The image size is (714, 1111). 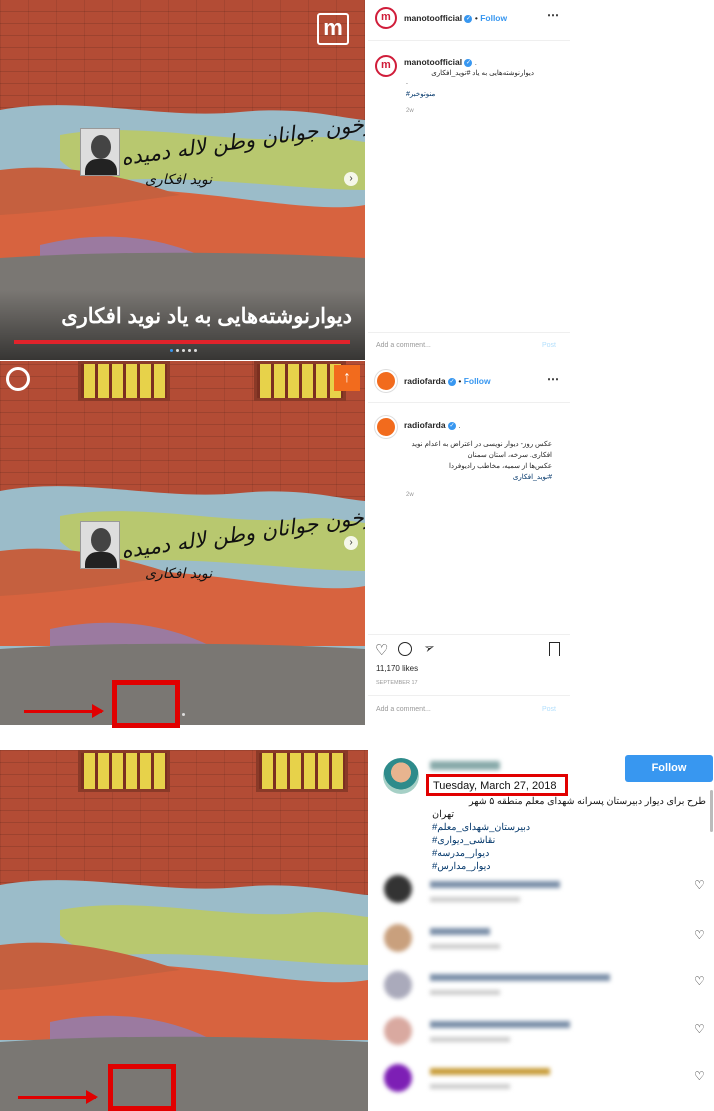 What do you see at coordinates (185, 351) in the screenshot?
I see `carousel-dots` at bounding box center [185, 351].